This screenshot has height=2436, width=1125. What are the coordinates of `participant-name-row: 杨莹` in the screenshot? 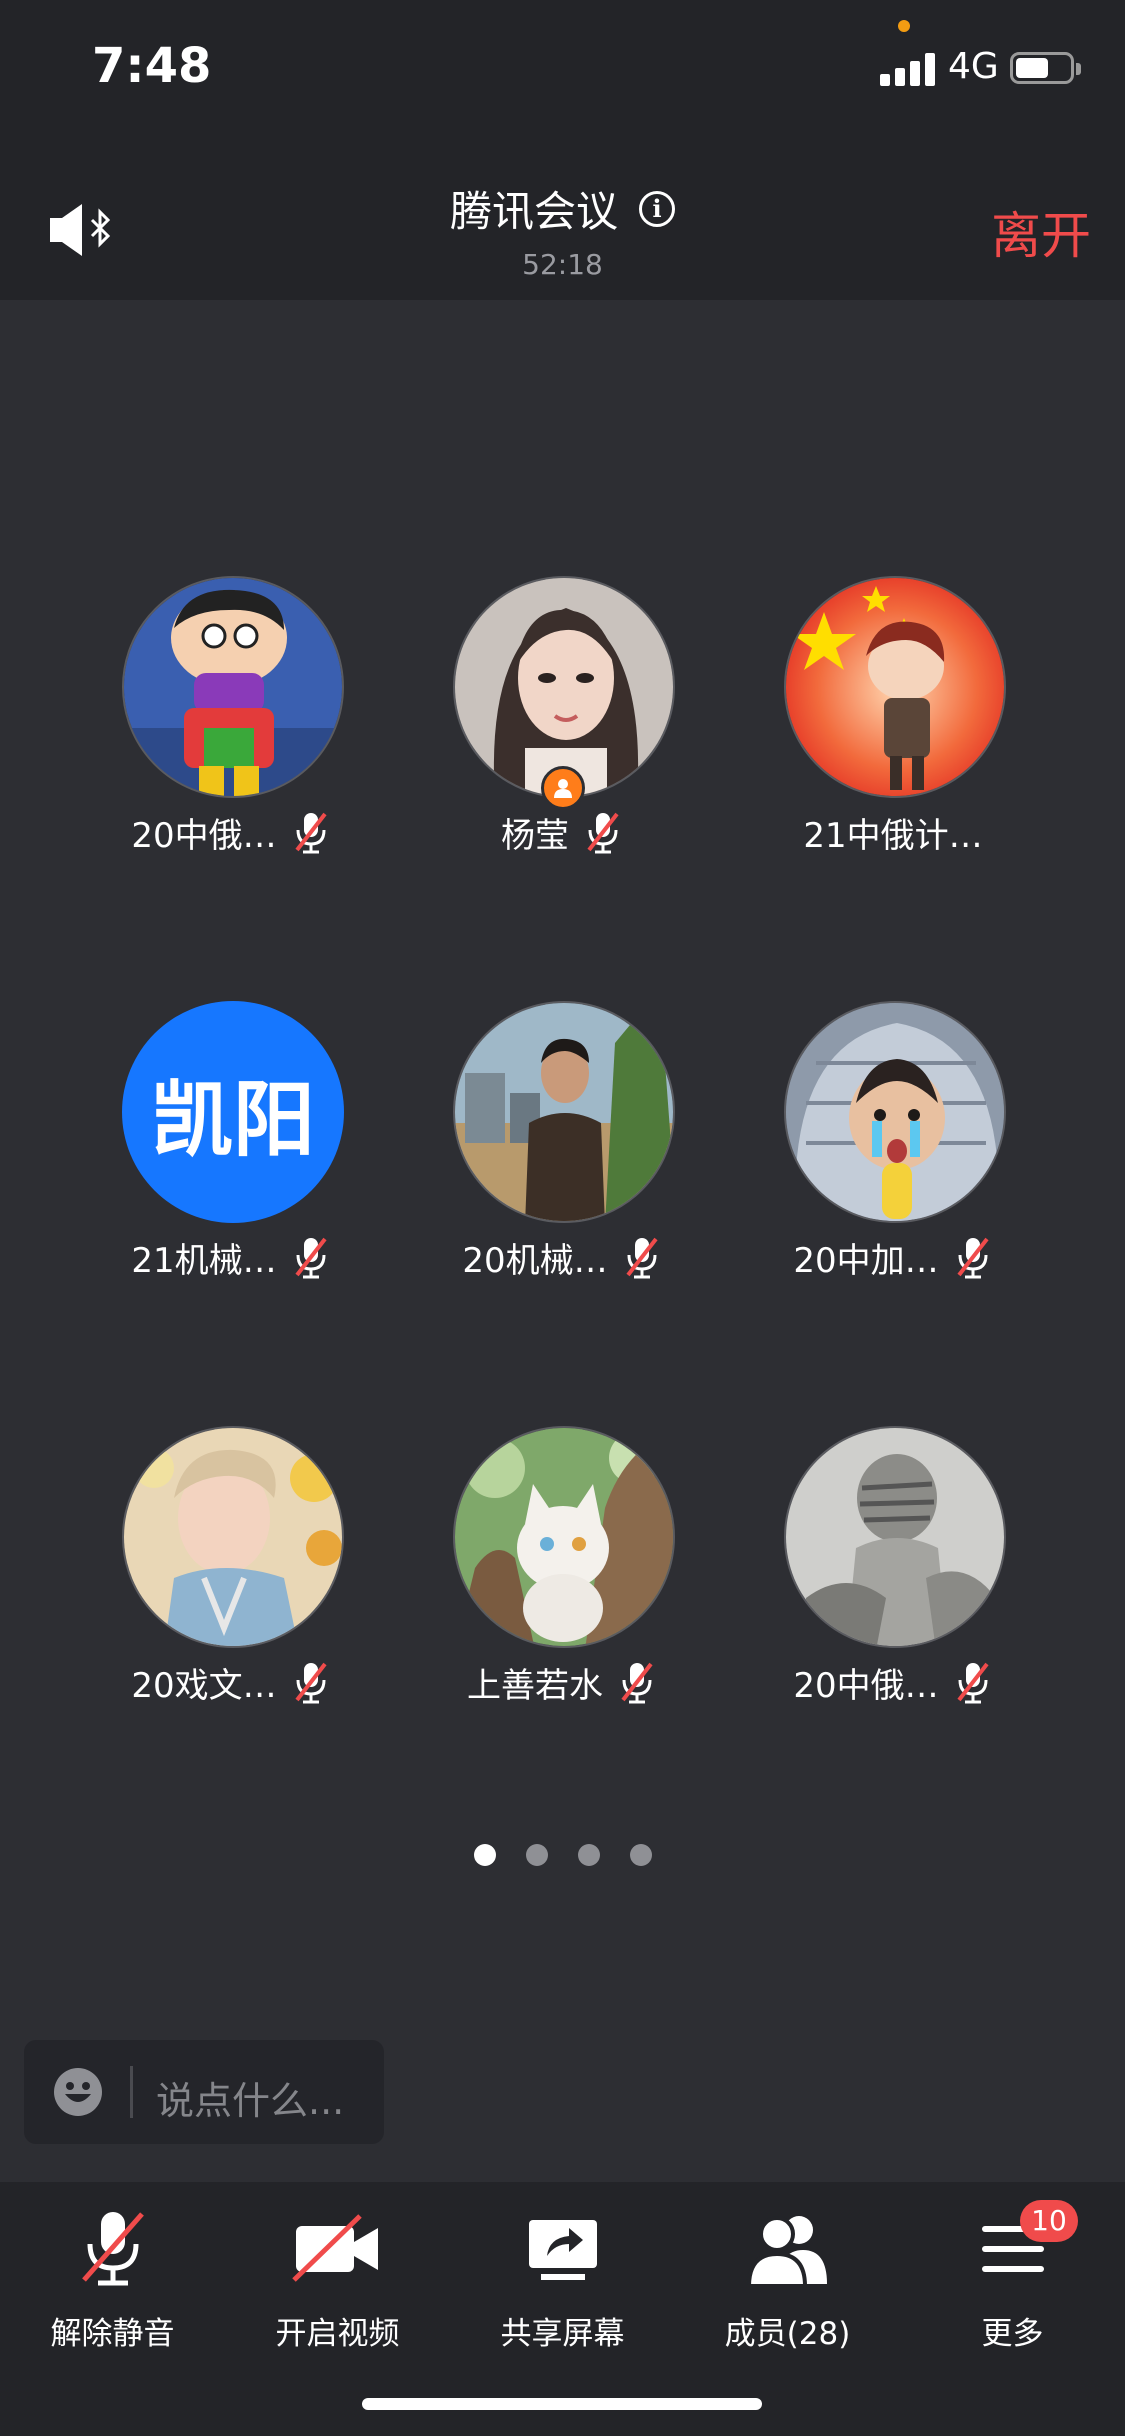 It's located at (562, 832).